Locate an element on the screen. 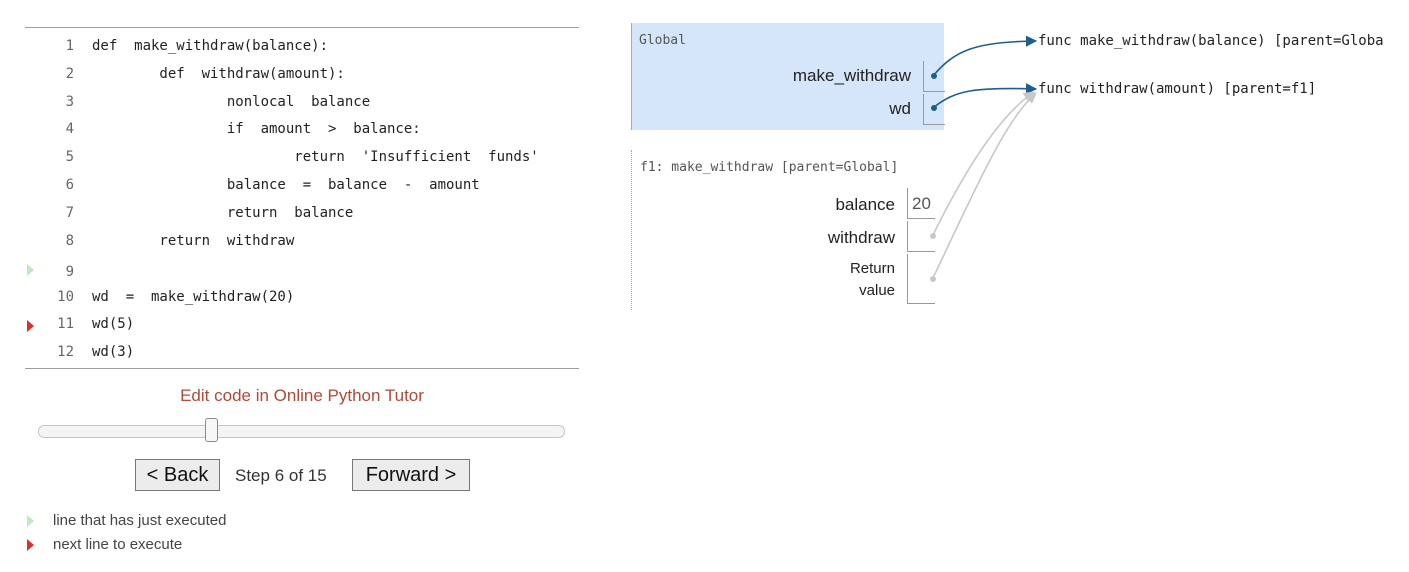 Image resolution: width=1409 pixels, height=572 pixels. line-number: 6 is located at coordinates (69, 185).